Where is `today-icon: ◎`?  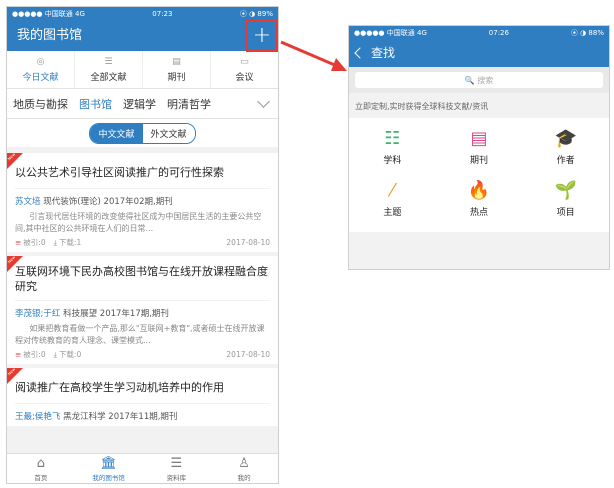 today-icon: ◎ is located at coordinates (40, 61).